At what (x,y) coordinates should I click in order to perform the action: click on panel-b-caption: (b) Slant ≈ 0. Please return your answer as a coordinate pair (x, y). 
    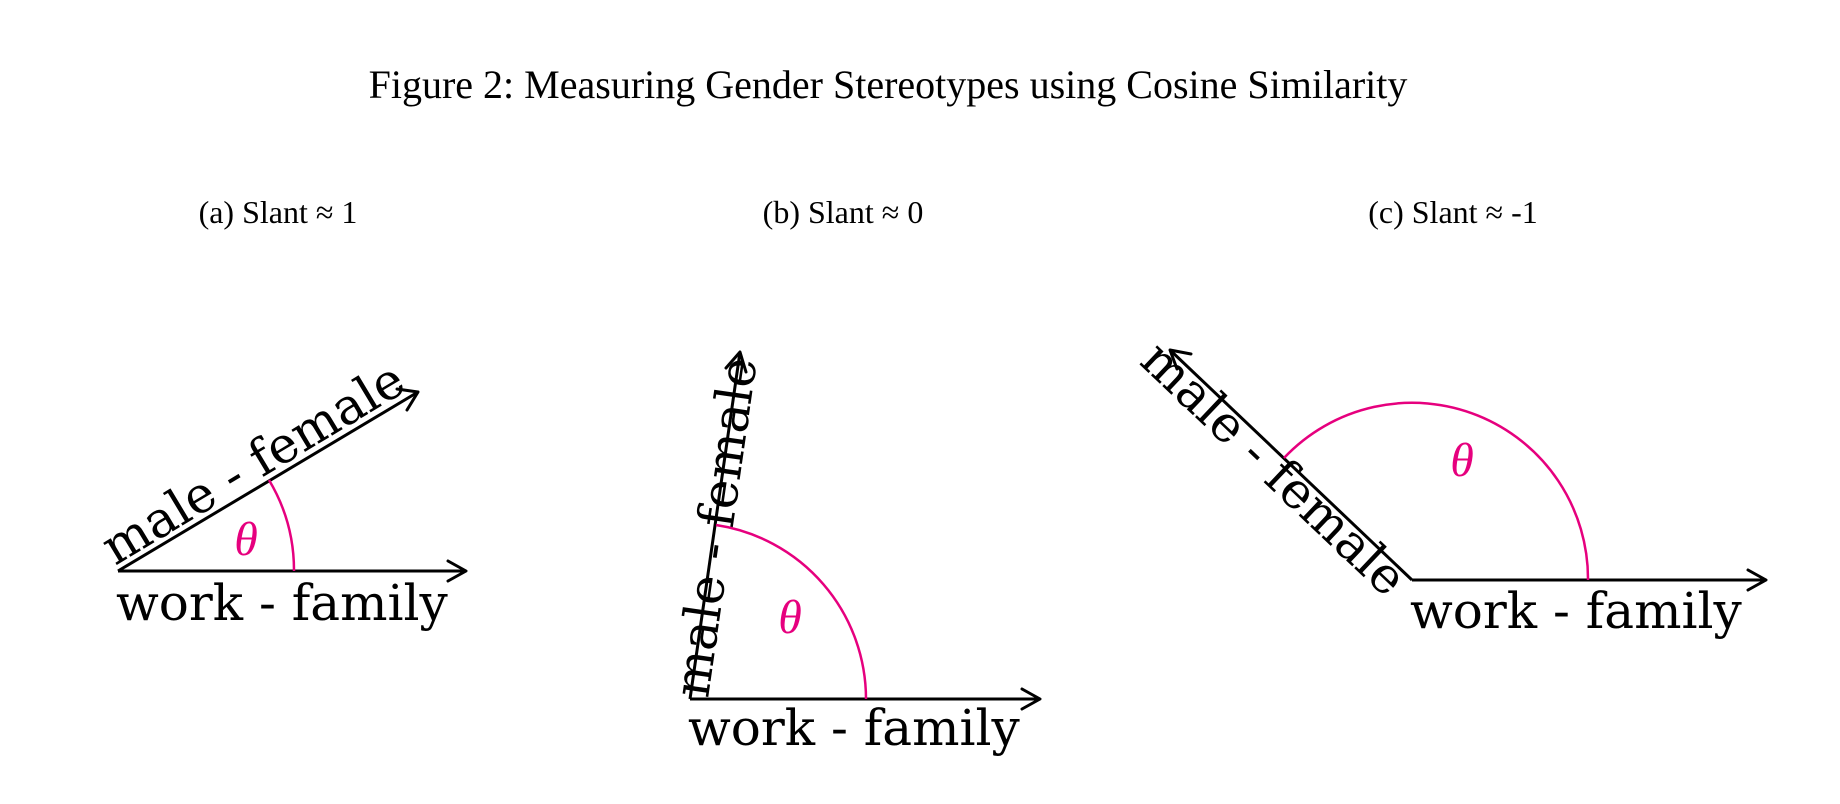
    Looking at the image, I should click on (843, 212).